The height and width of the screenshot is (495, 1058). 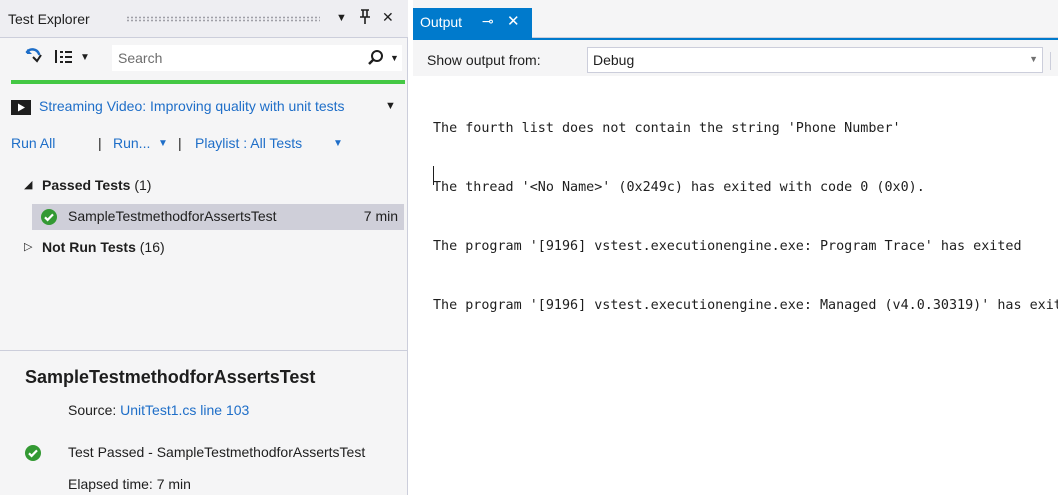 What do you see at coordinates (204, 186) in the screenshot?
I see `group-passed-tests: ◢ Passed Tests (1)` at bounding box center [204, 186].